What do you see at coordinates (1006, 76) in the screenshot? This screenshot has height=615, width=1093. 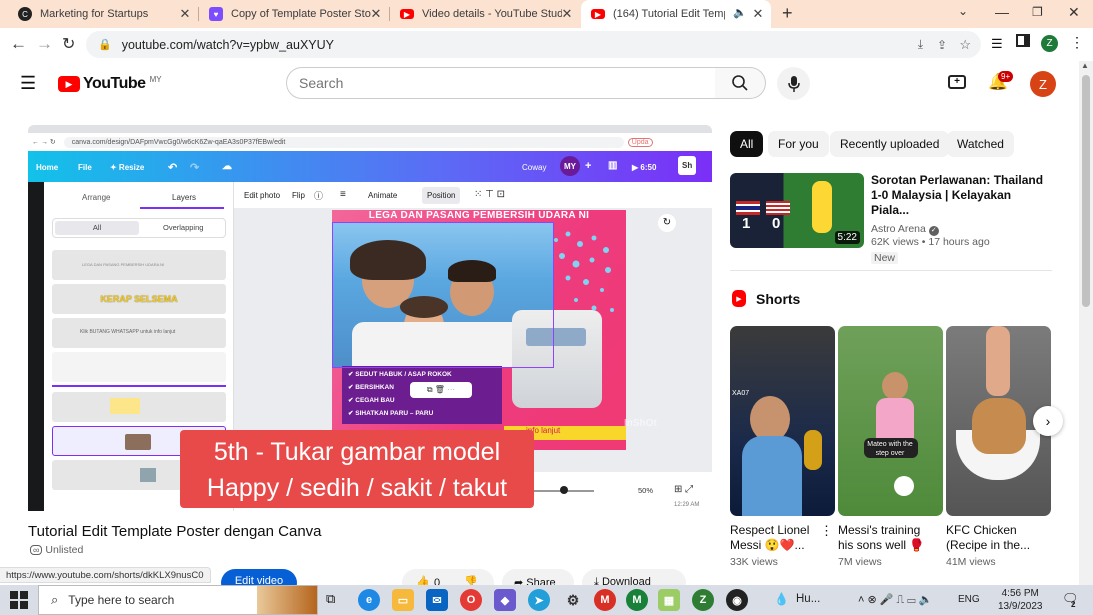 I see `notification-count-badge: 9+` at bounding box center [1006, 76].